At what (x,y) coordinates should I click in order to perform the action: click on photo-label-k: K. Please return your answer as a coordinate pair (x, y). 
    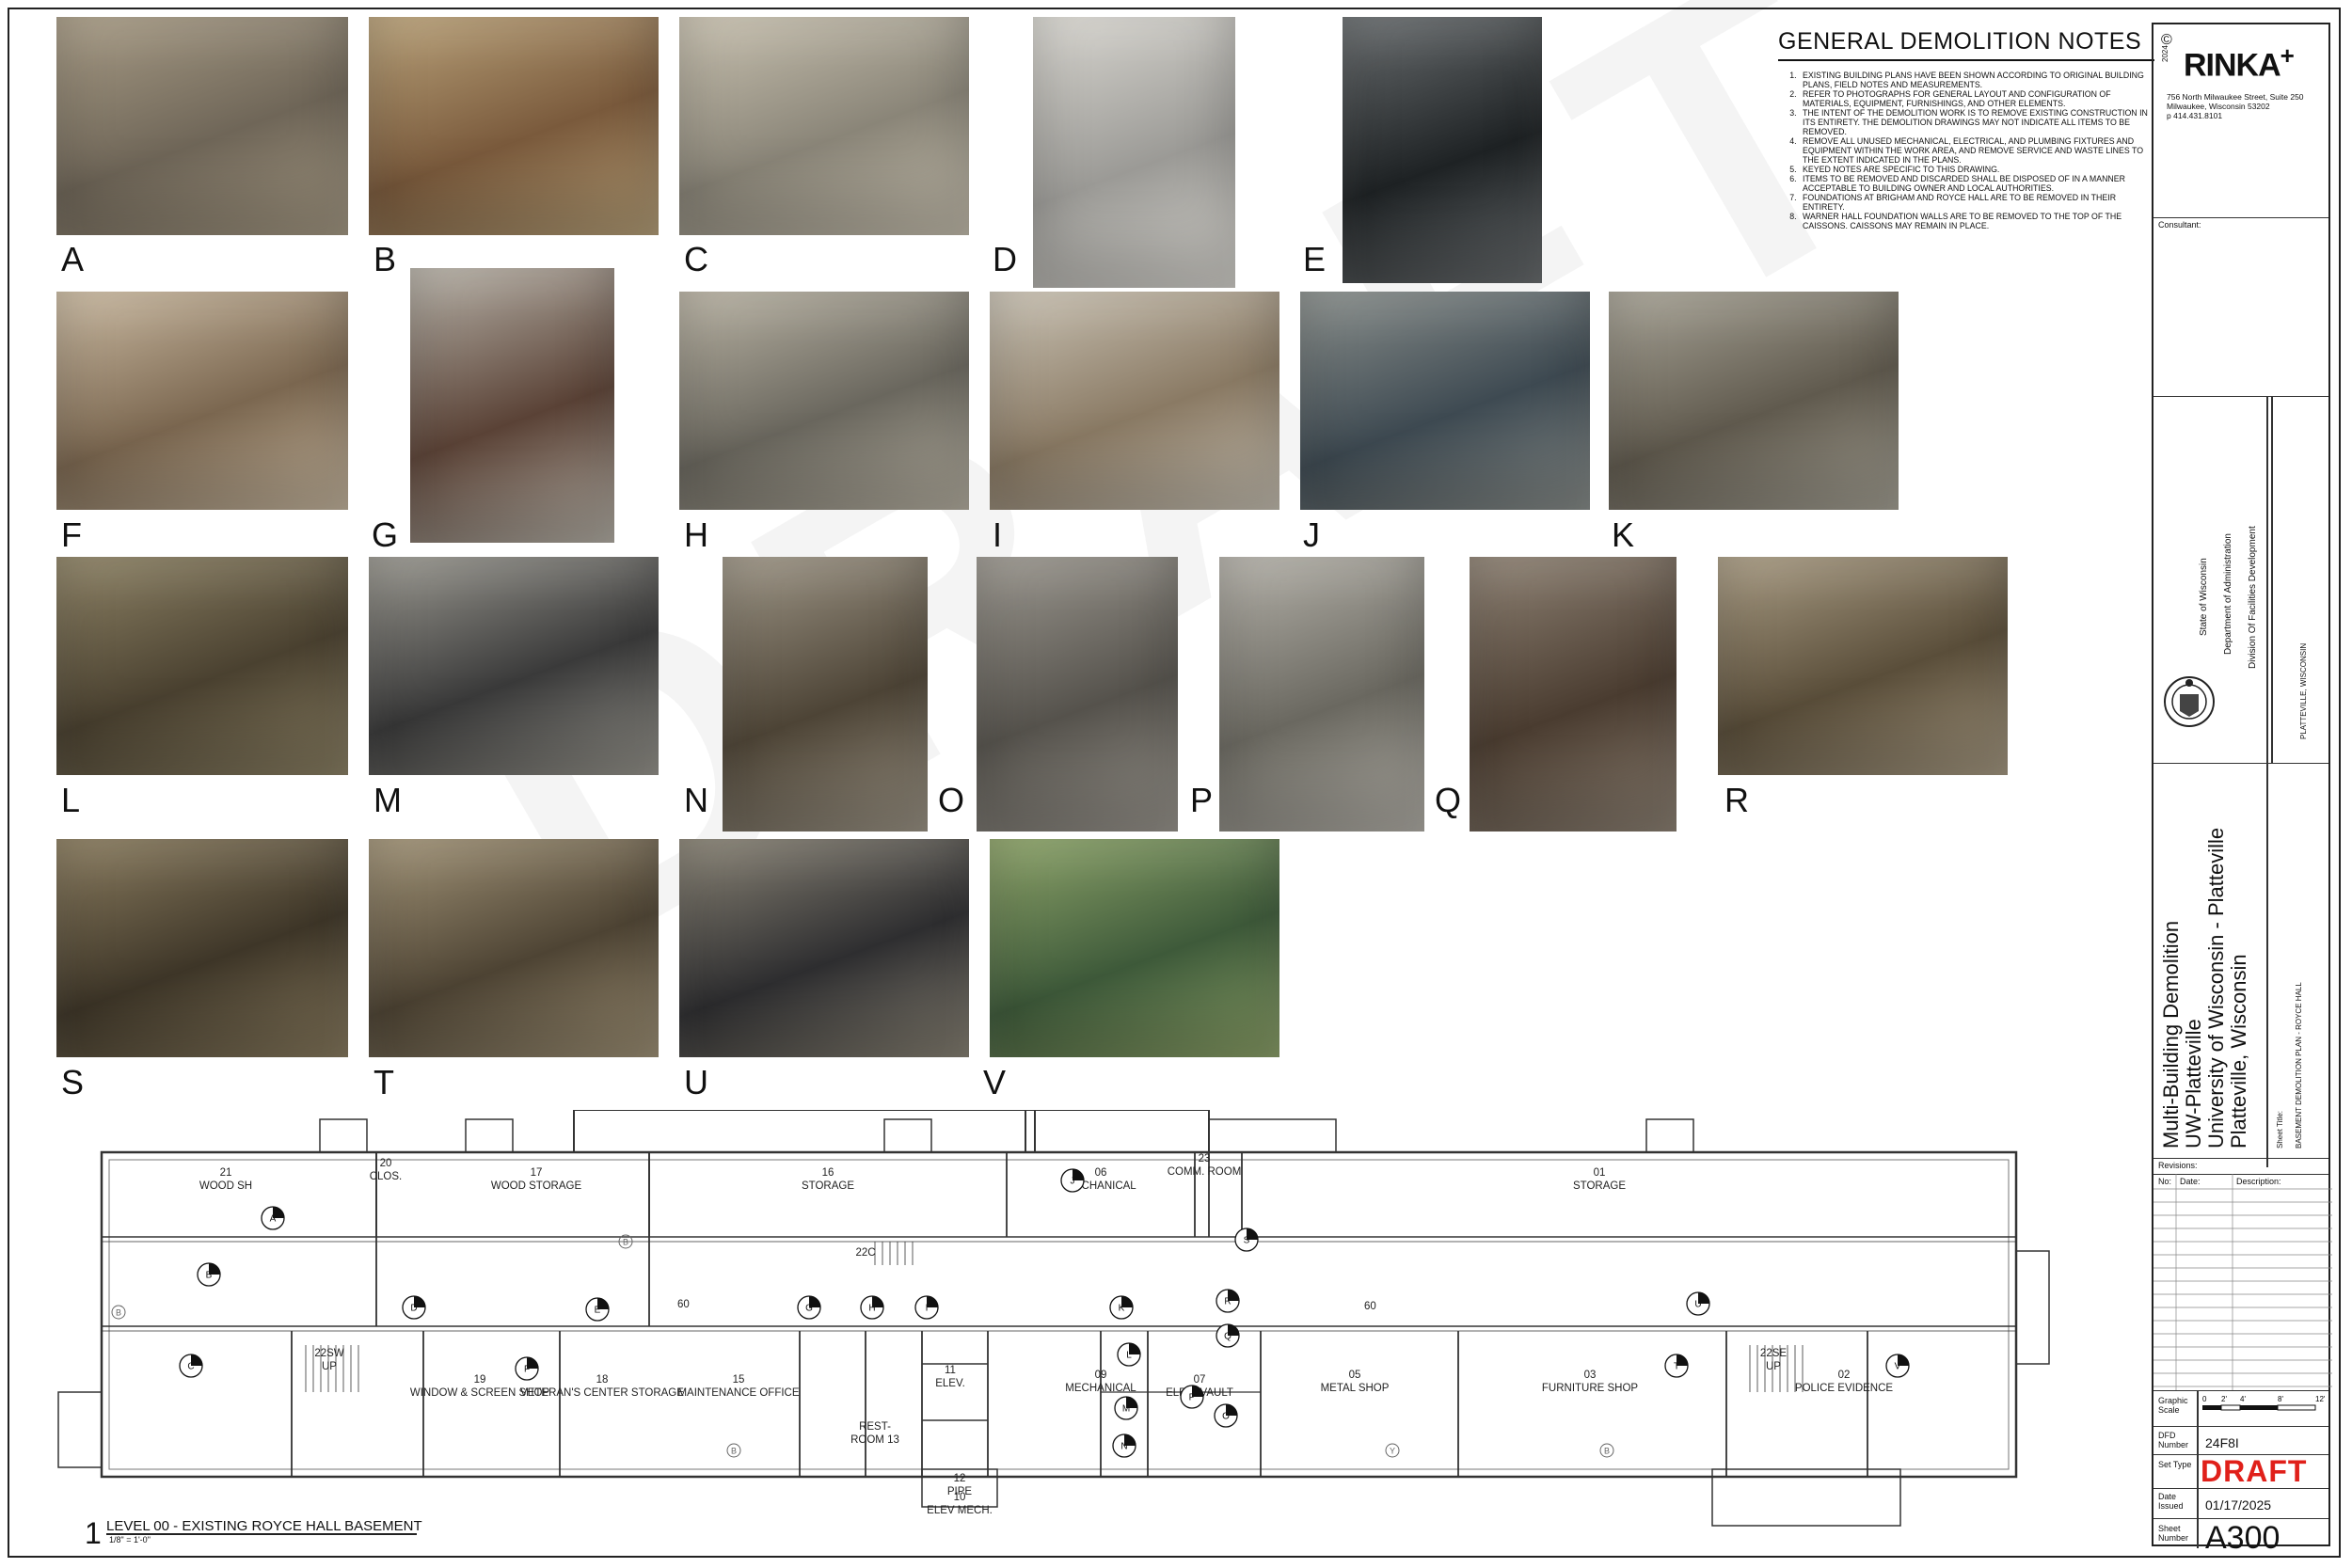
    Looking at the image, I should click on (1623, 534).